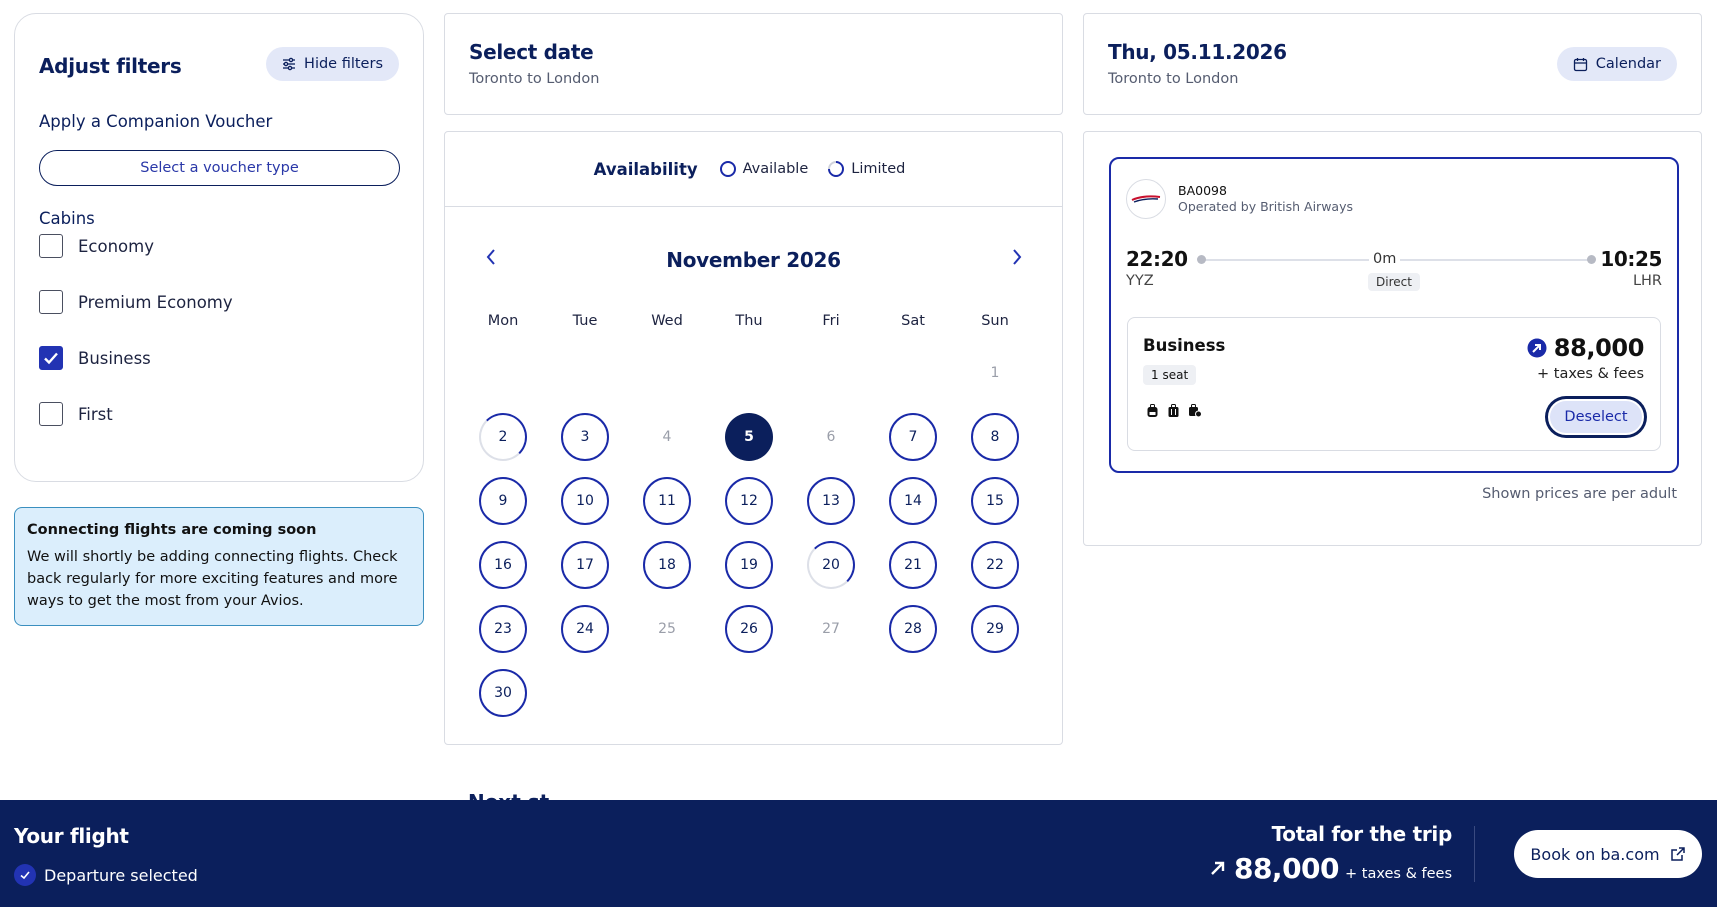 This screenshot has width=1717, height=907. I want to click on weekday-thu: Thu, so click(749, 321).